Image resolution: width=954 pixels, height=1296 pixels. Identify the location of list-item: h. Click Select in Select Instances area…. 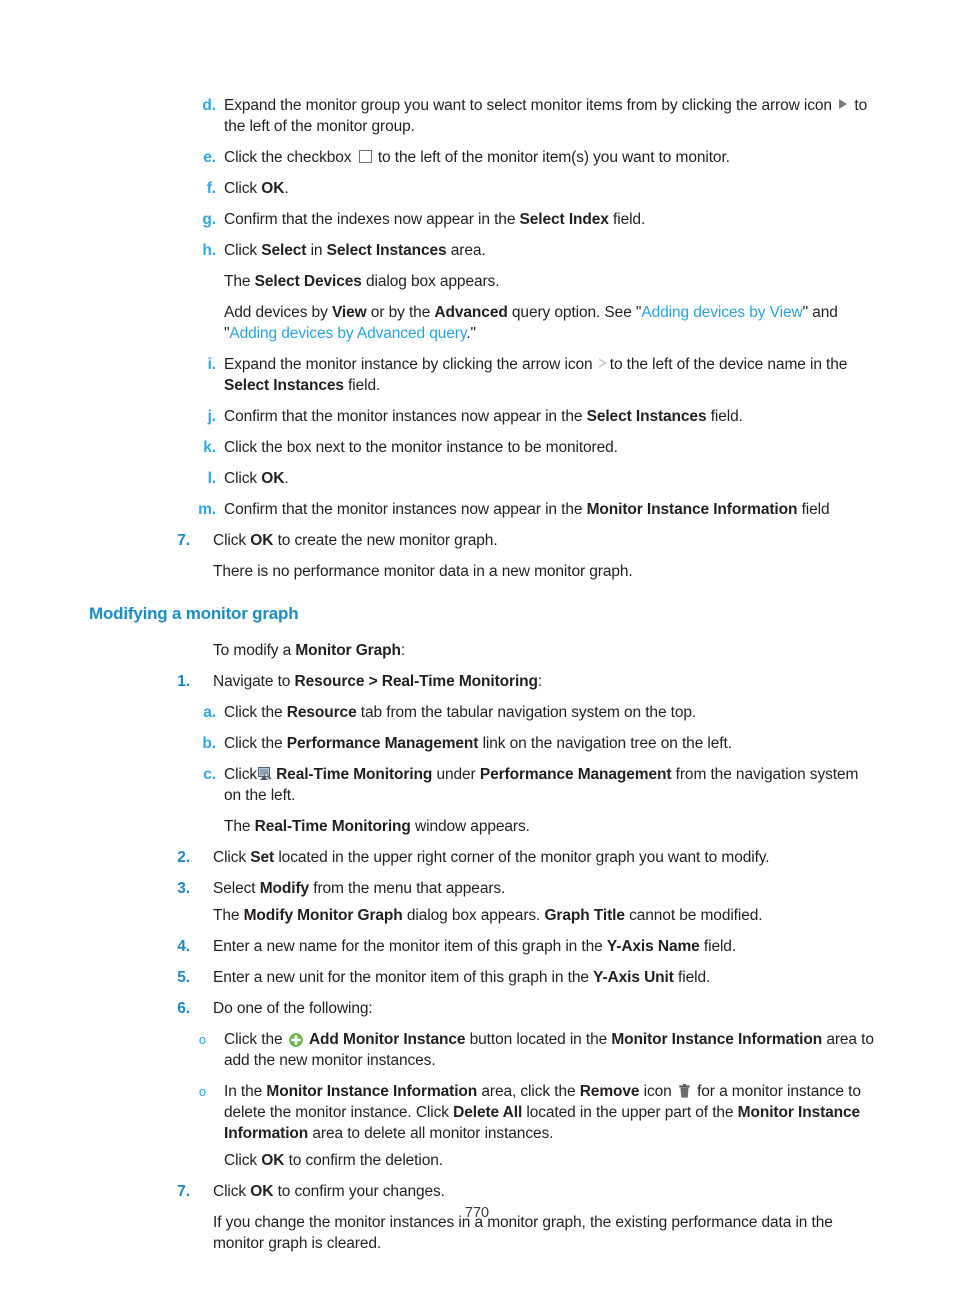
(477, 250).